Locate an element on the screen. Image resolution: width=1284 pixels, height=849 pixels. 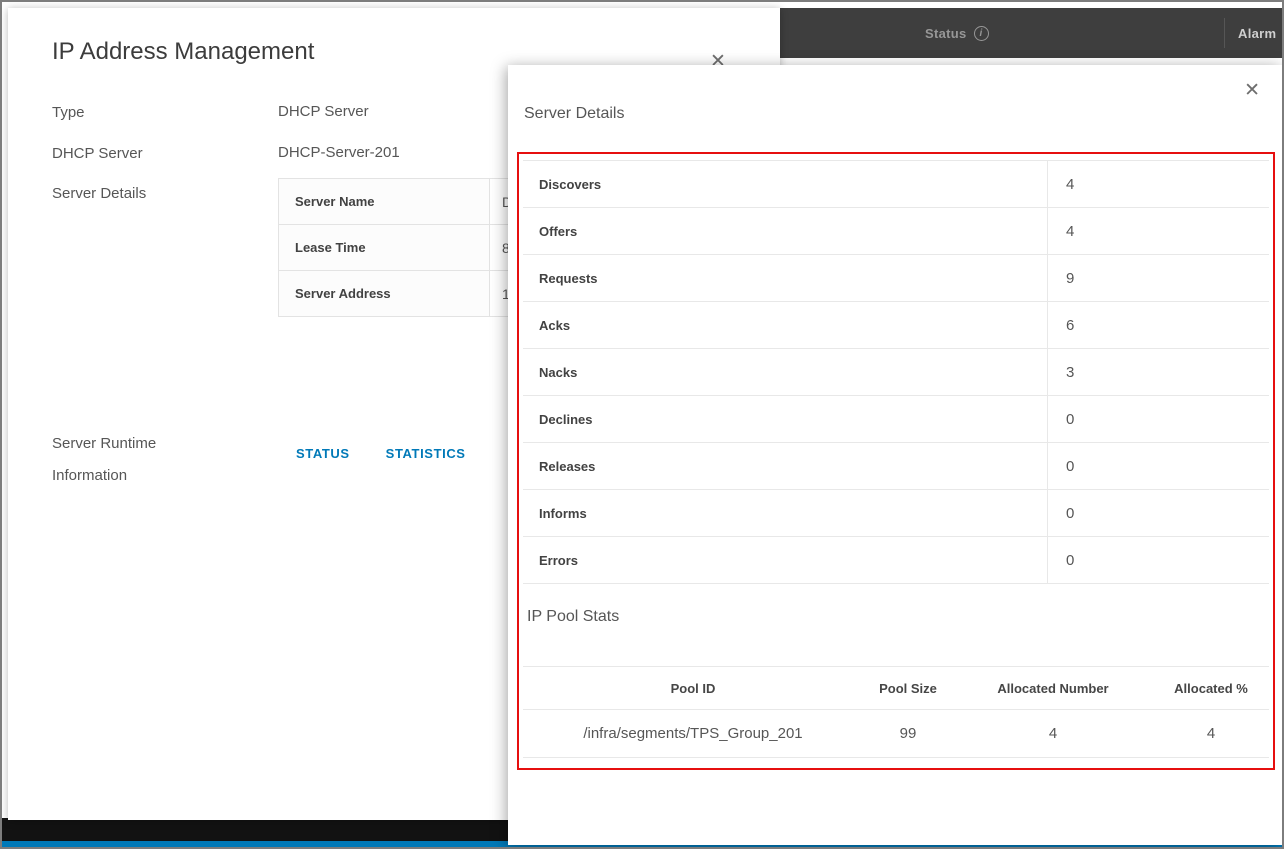
field-value-type: DHCP Server is located at coordinates (323, 111).